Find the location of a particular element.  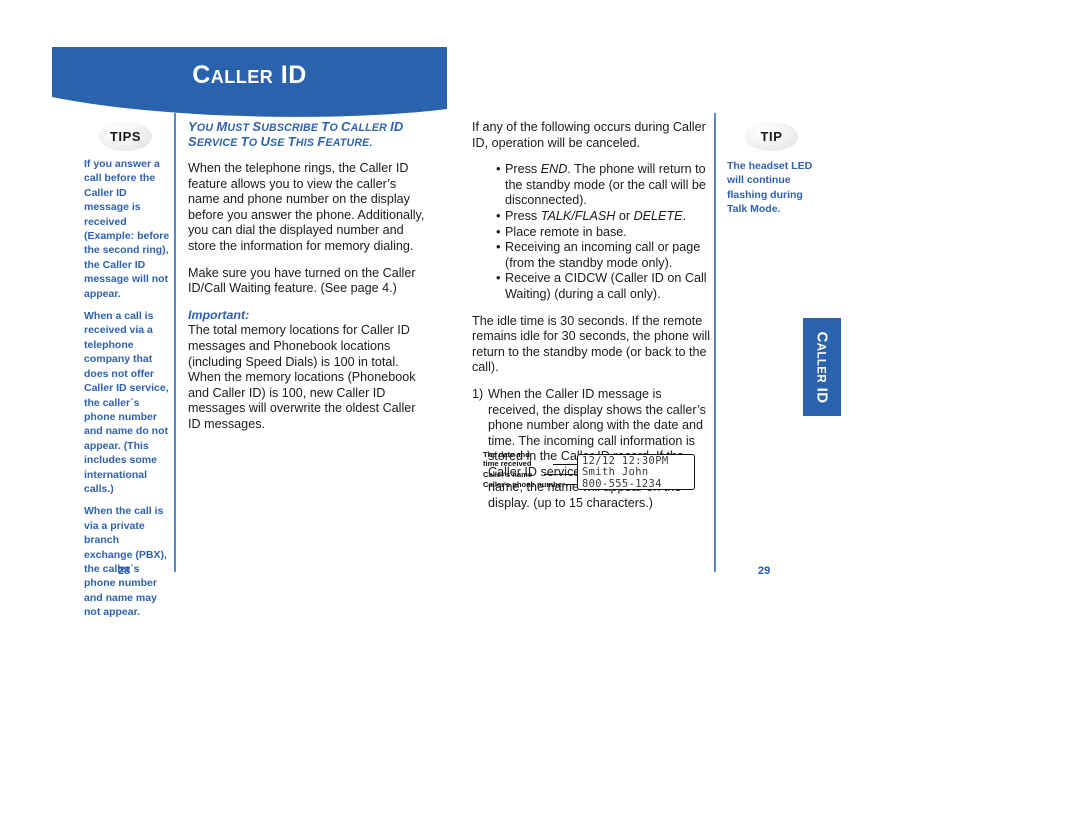

right-page-column-divider is located at coordinates (715, 342).